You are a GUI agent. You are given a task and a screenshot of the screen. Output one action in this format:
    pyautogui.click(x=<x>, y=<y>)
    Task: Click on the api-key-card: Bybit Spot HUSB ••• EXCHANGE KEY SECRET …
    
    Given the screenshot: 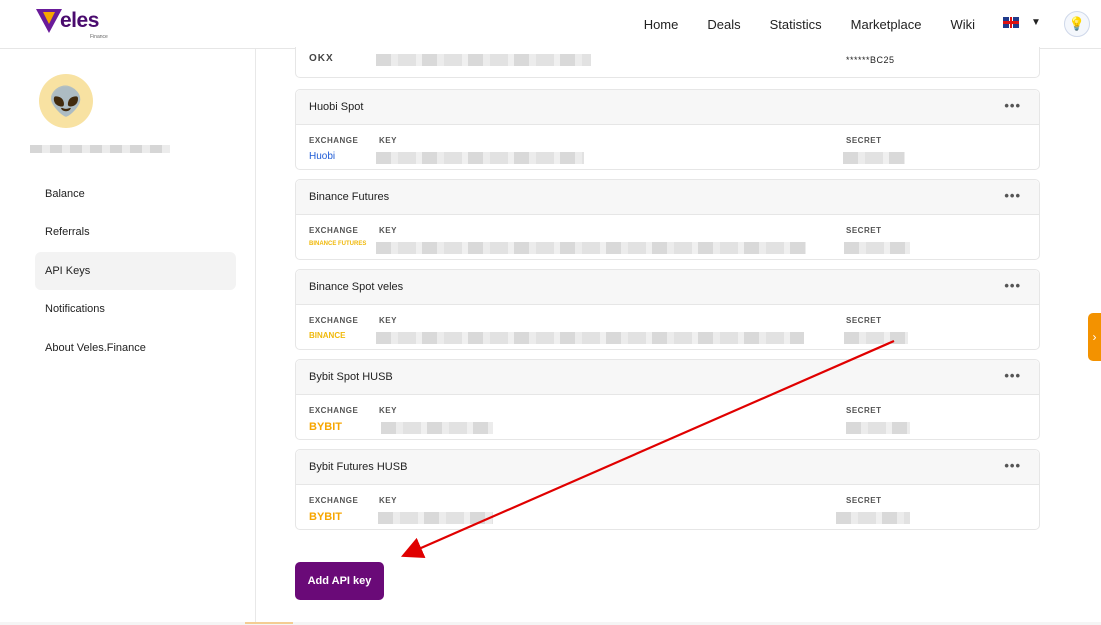 What is the action you would take?
    pyautogui.click(x=667, y=399)
    